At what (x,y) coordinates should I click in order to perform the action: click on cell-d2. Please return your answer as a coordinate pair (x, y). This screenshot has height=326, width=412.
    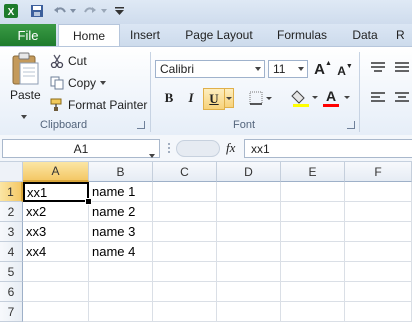
    Looking at the image, I should click on (249, 212).